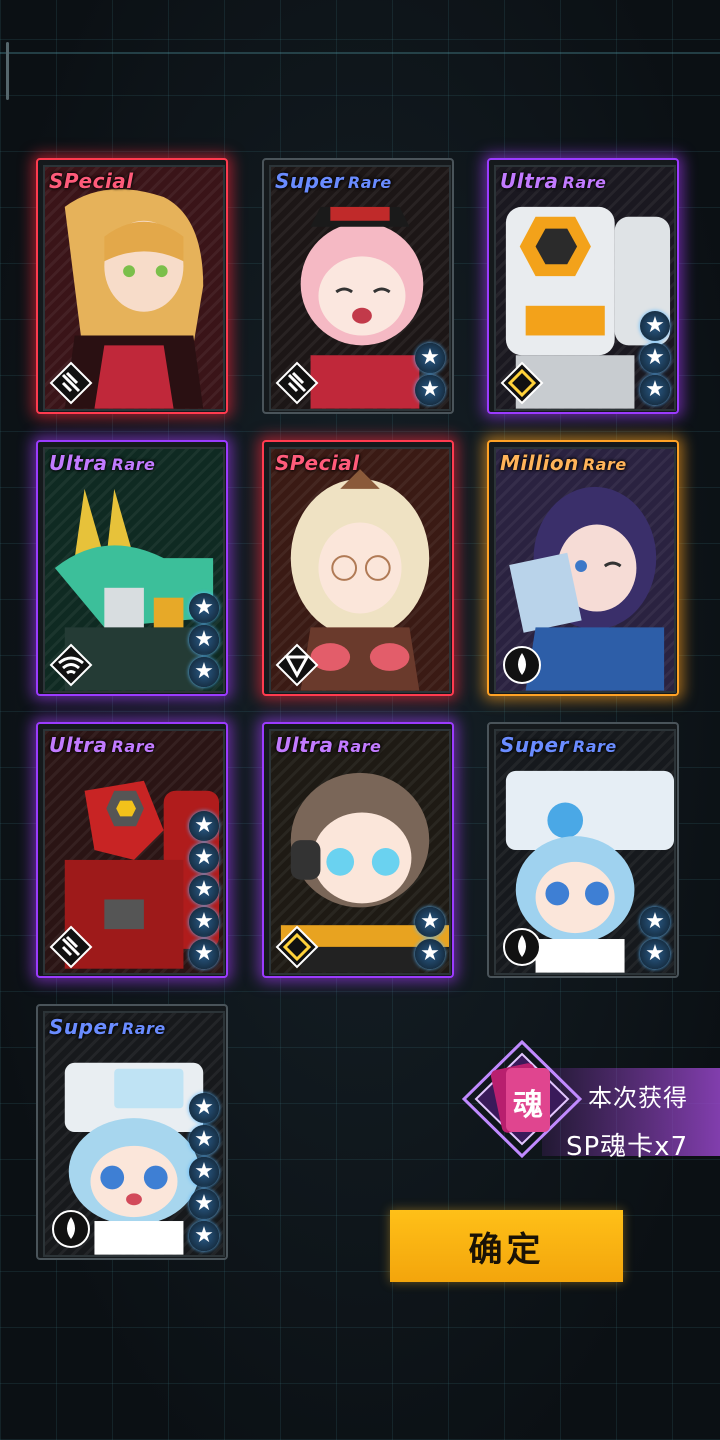 The height and width of the screenshot is (1440, 720). I want to click on confirm-button: 确定, so click(506, 1246).